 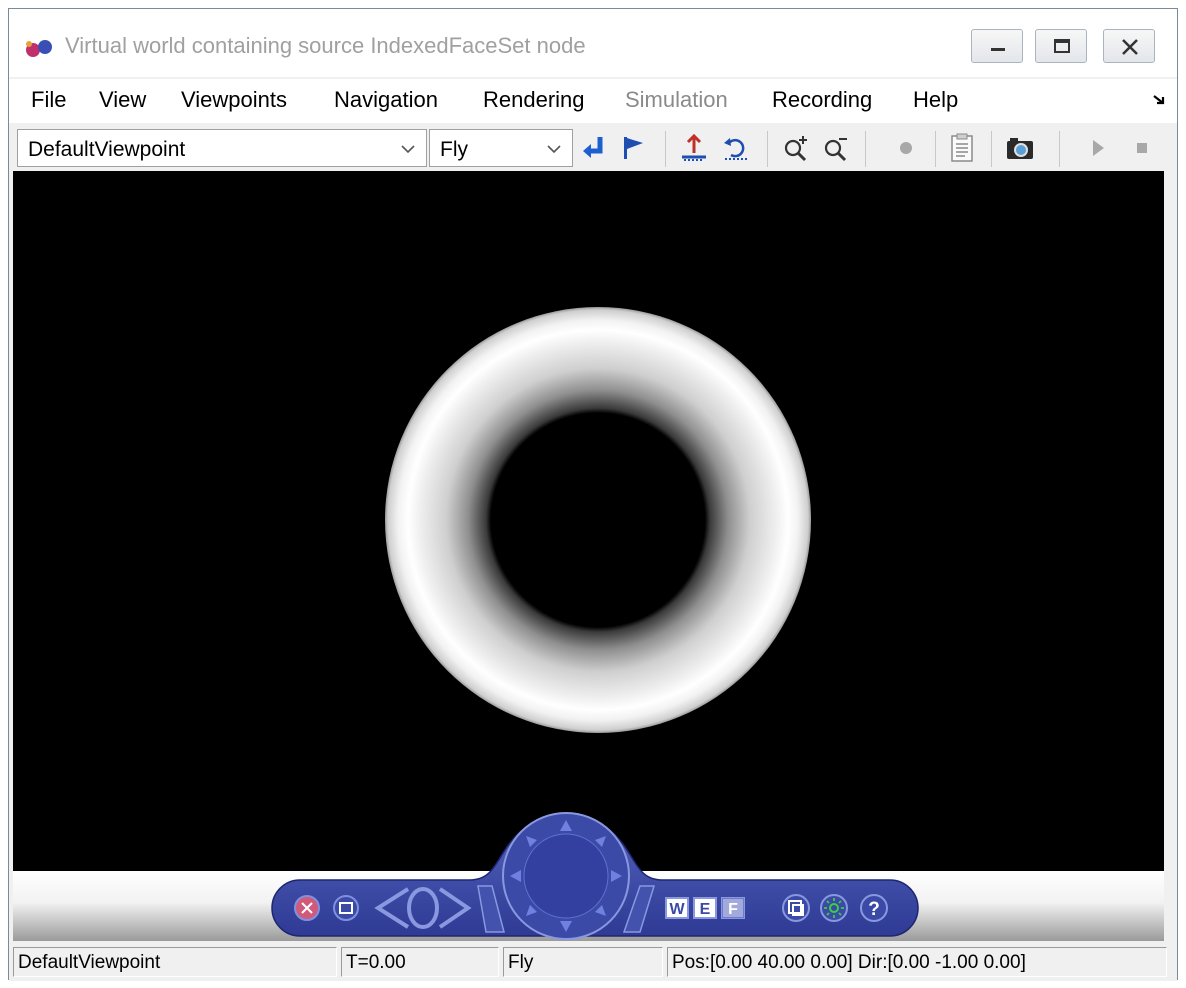 I want to click on close-panel-icon, so click(x=307, y=908).